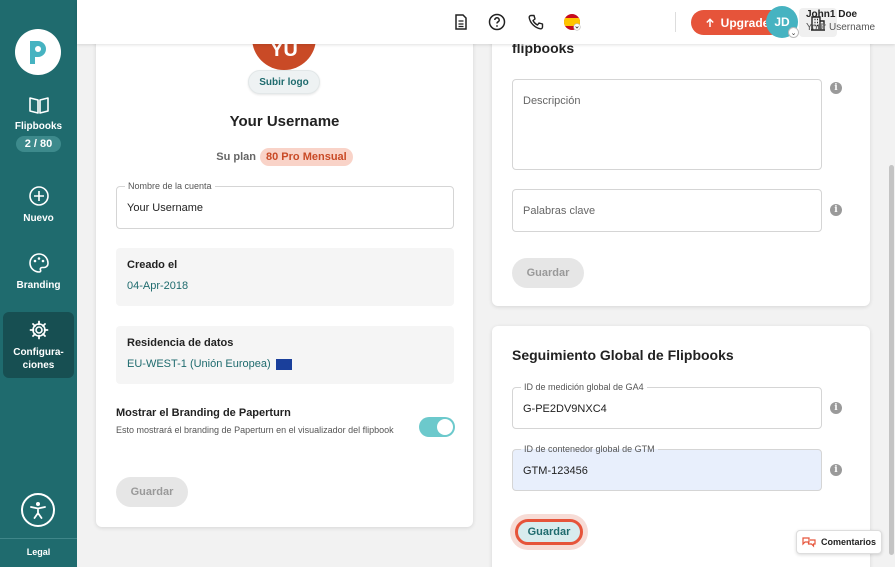  What do you see at coordinates (848, 542) in the screenshot?
I see `comments-label: Comentarios` at bounding box center [848, 542].